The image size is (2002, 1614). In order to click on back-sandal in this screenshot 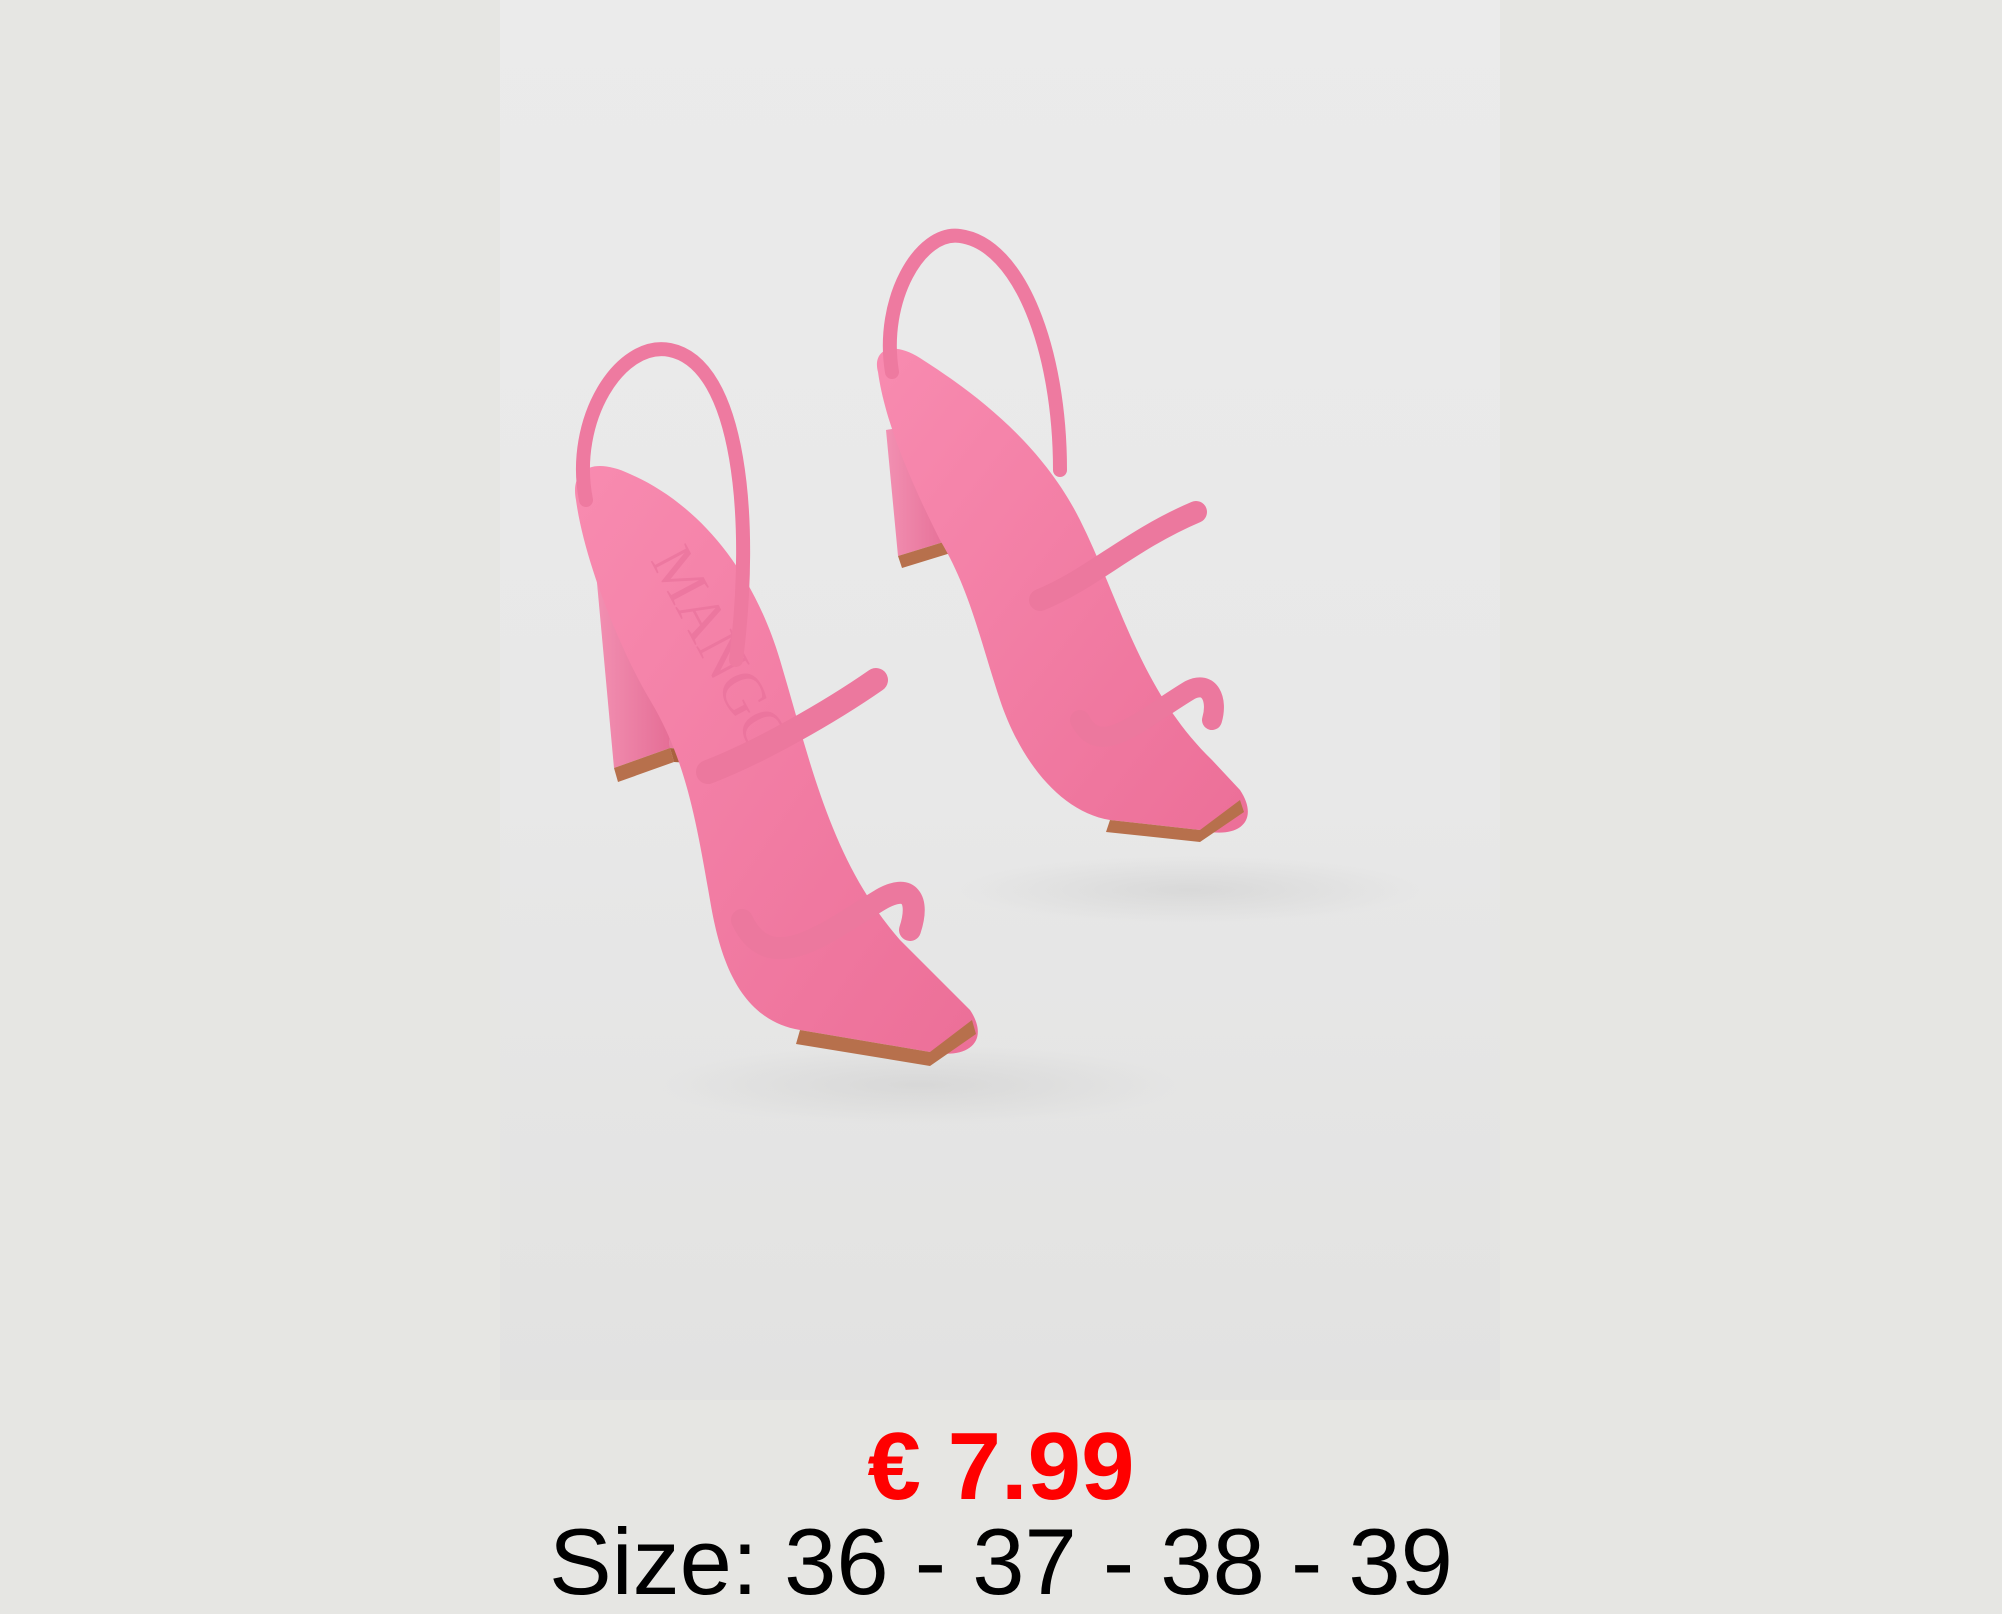, I will do `click(1062, 535)`.